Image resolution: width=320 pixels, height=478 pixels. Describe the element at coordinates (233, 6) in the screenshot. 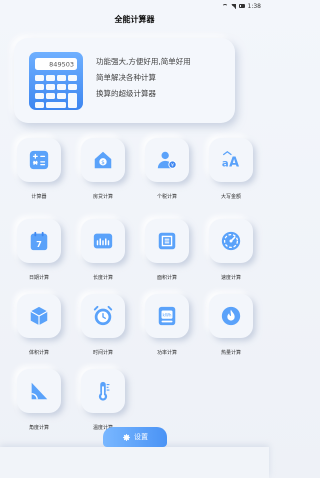

I see `signal-icon` at that location.